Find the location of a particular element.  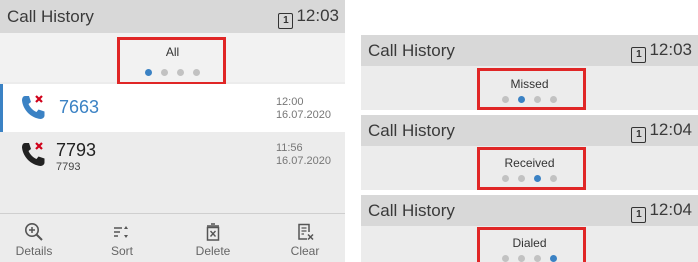

details-label: Details is located at coordinates (34, 251).